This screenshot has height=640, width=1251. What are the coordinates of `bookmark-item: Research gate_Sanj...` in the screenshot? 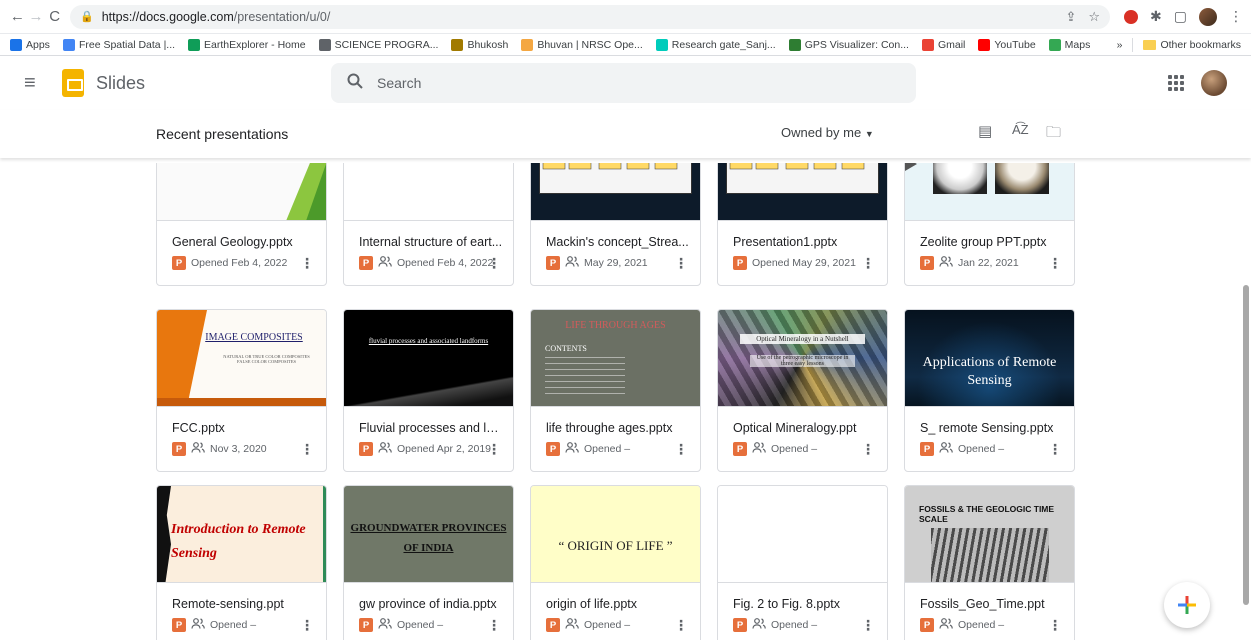 It's located at (715, 44).